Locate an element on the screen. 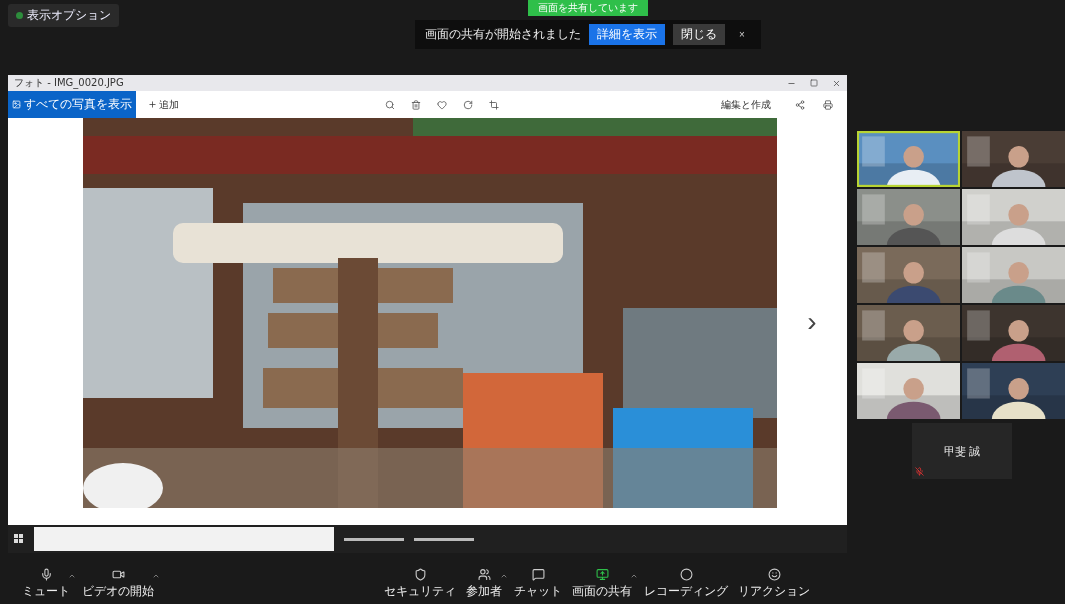 This screenshot has width=1065, height=604. edit-button: 編集と作成 is located at coordinates (746, 104).